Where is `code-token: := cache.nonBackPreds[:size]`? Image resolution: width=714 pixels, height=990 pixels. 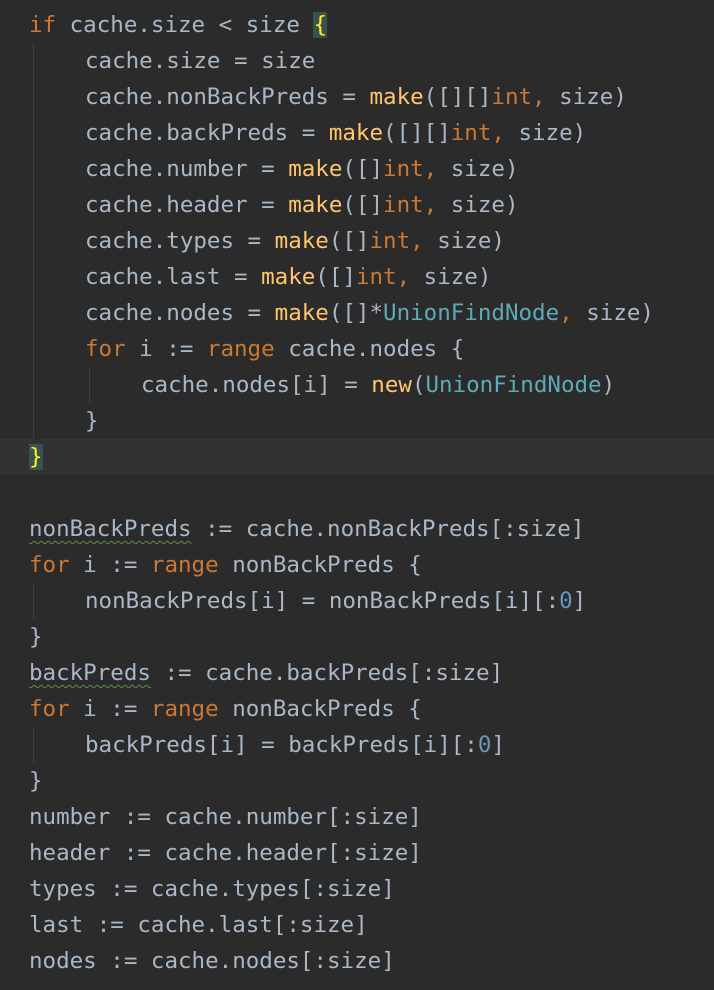 code-token: := cache.nonBackPreds[:size] is located at coordinates (388, 529).